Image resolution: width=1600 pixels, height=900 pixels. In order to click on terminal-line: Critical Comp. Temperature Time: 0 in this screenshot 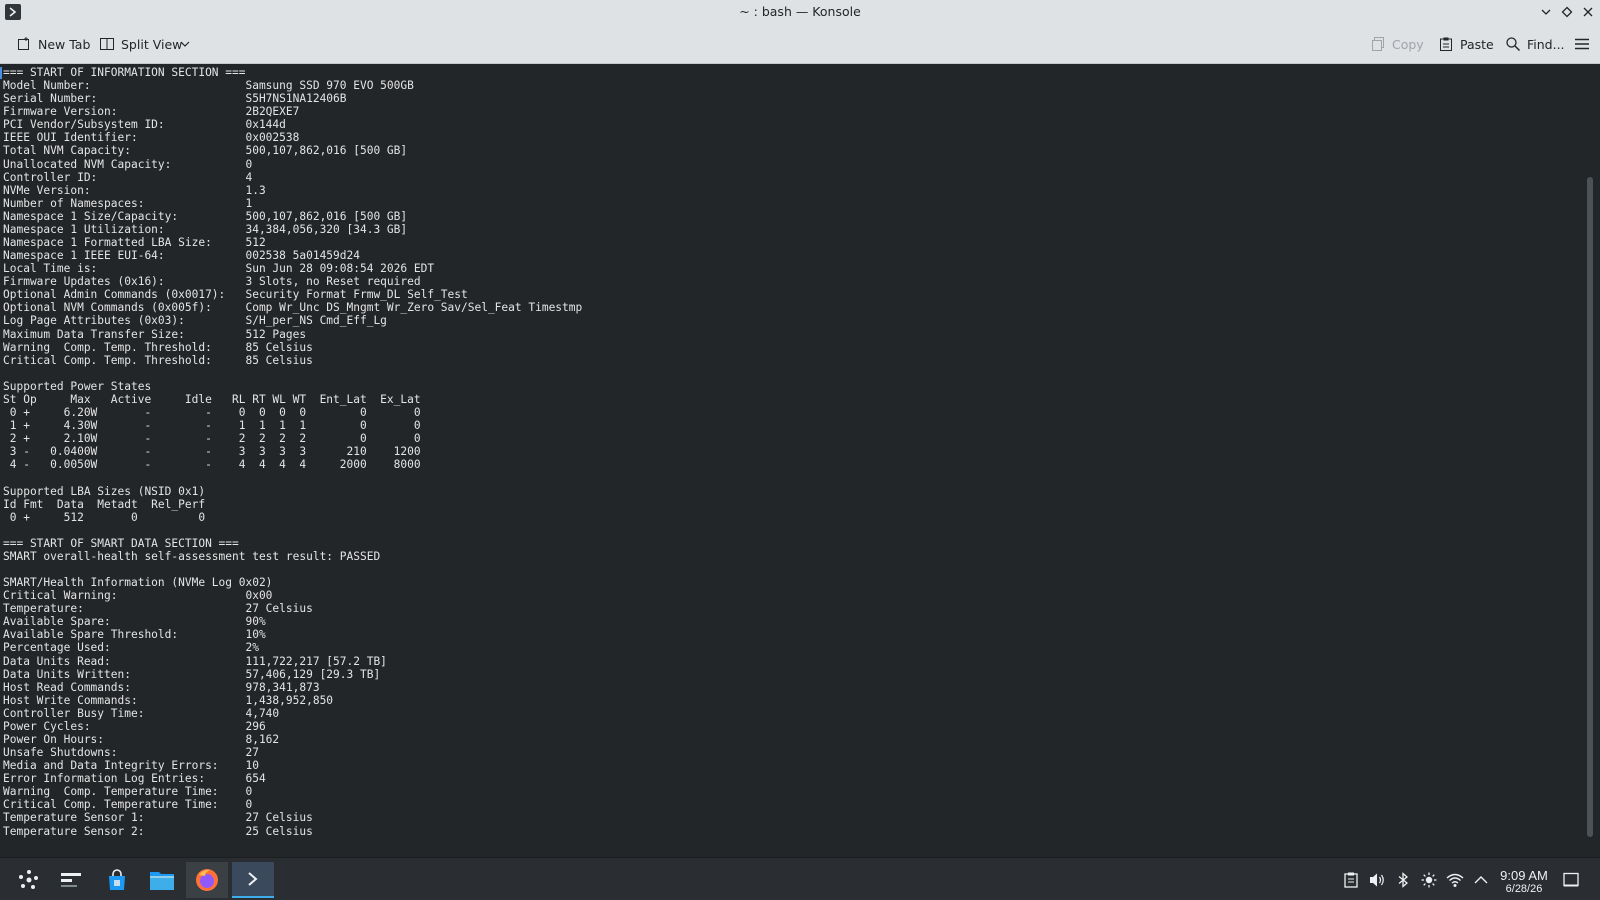, I will do `click(128, 805)`.